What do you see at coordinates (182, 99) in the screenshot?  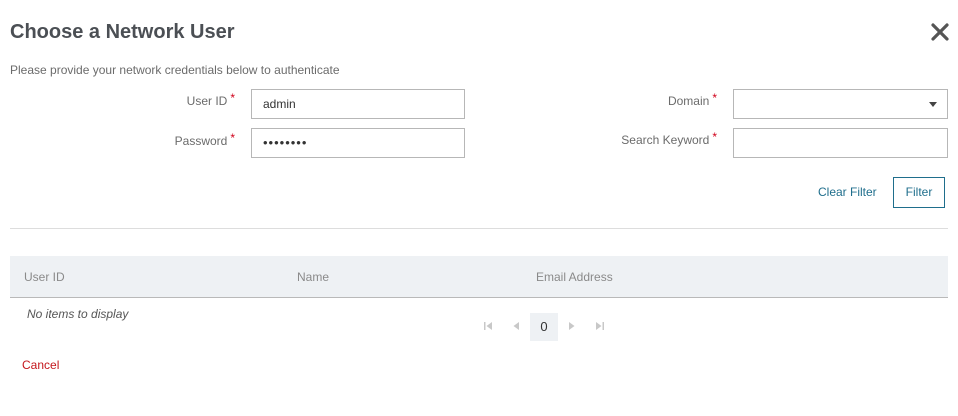 I see `user-id-label: User ID *` at bounding box center [182, 99].